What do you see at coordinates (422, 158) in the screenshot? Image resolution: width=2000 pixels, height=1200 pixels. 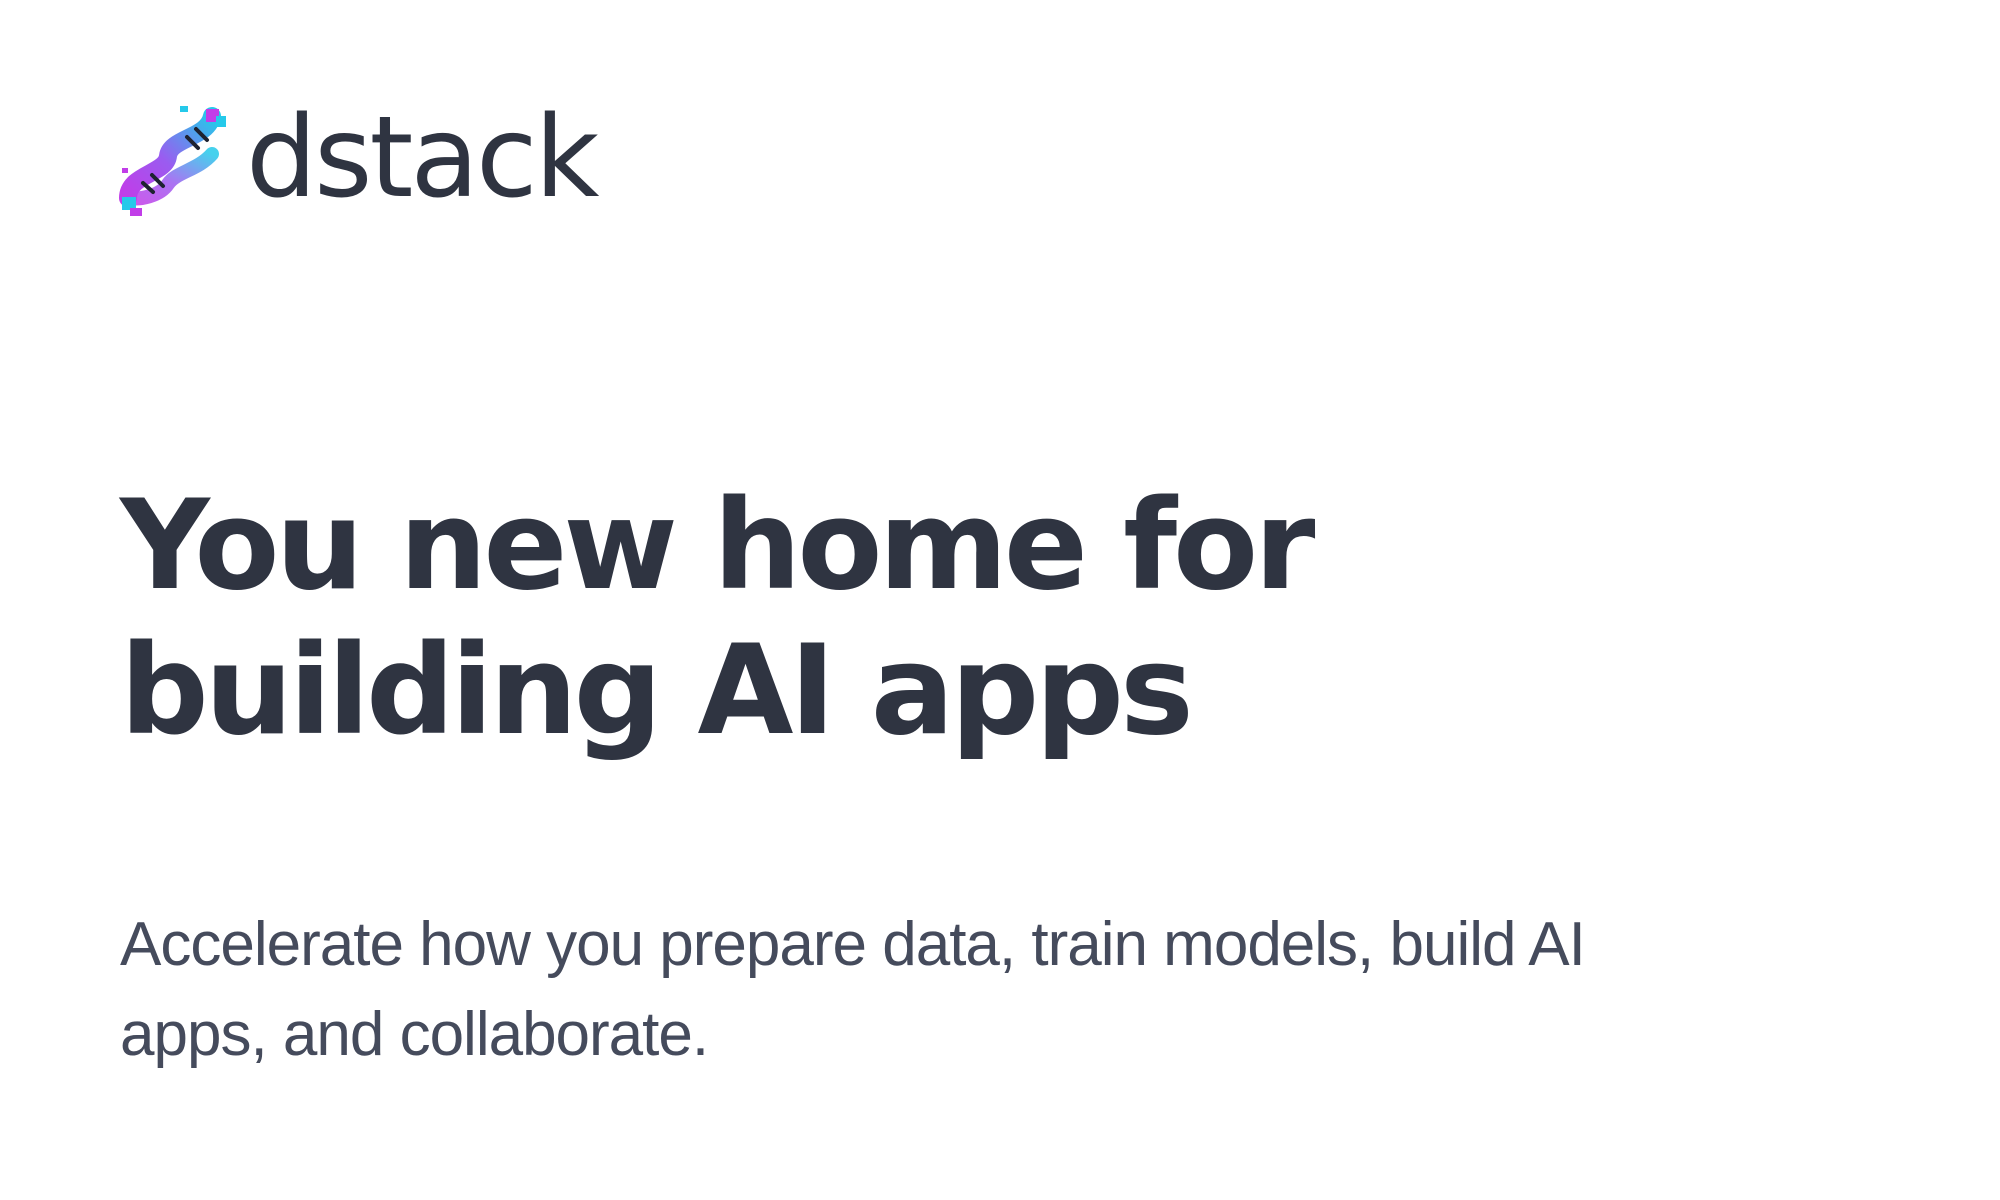 I see `brand-name: dstack` at bounding box center [422, 158].